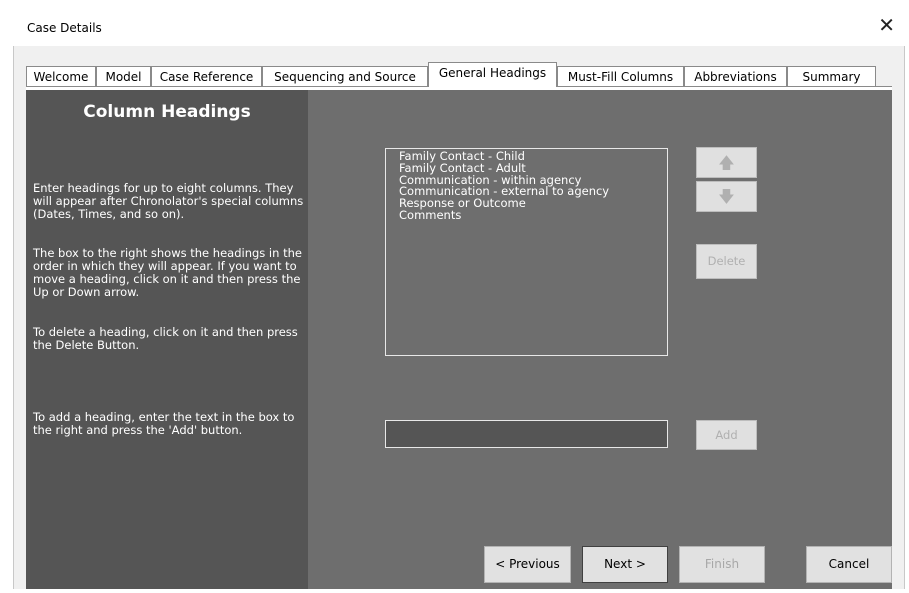 The height and width of the screenshot is (593, 909). I want to click on arrow-down-icon: 🡇, so click(726, 196).